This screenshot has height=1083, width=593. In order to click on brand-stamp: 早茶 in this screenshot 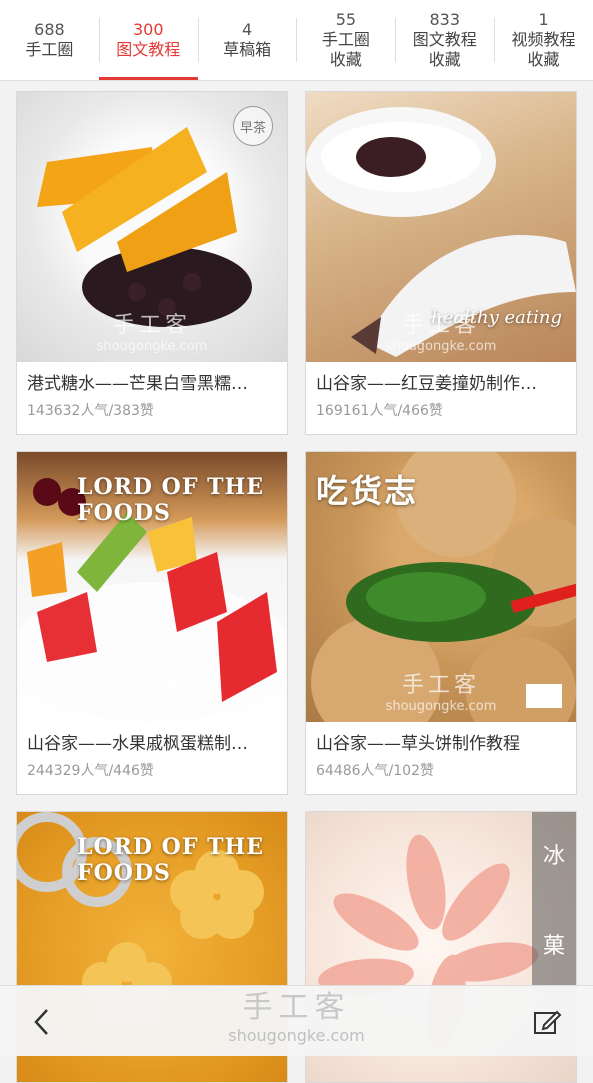, I will do `click(253, 126)`.